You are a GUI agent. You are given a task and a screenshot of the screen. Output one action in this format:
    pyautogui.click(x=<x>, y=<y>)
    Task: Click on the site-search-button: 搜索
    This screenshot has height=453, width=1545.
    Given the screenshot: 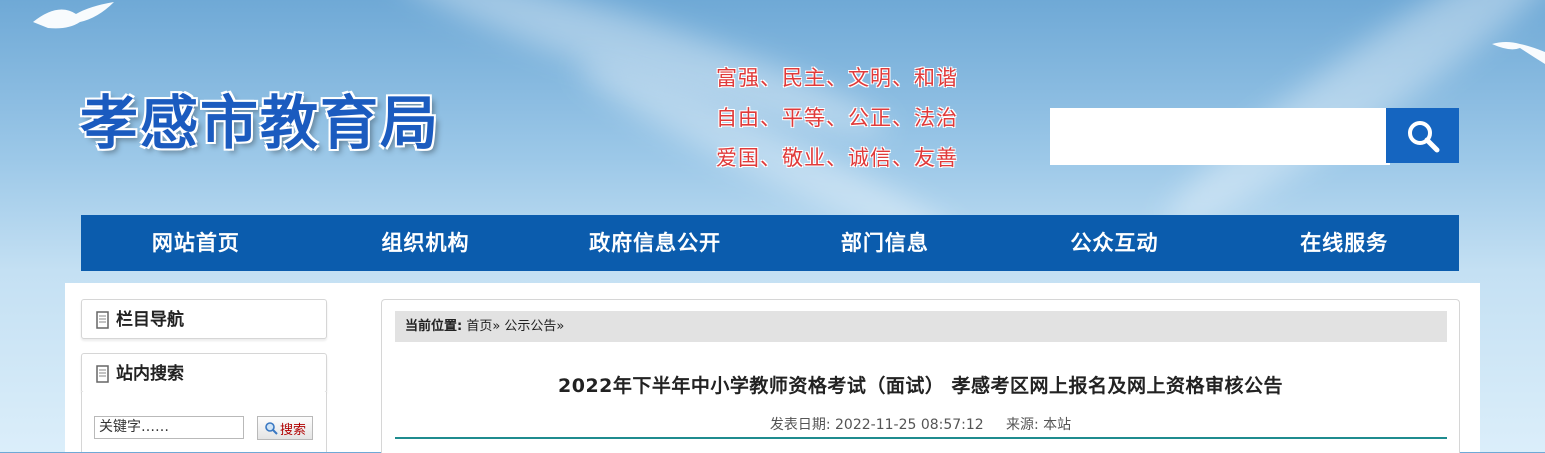 What is the action you would take?
    pyautogui.click(x=285, y=428)
    